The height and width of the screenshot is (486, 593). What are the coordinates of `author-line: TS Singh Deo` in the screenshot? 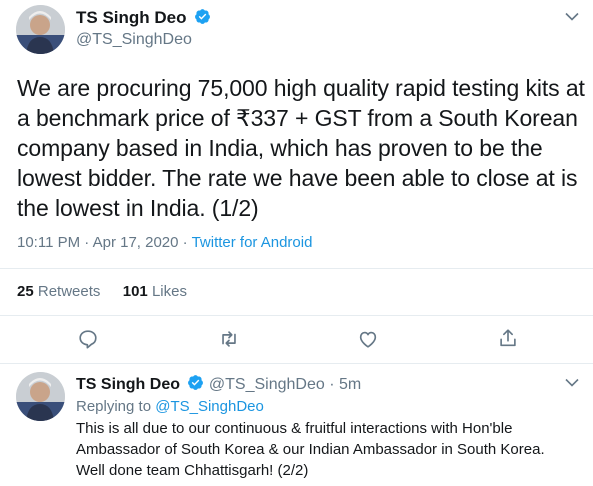 It's located at (143, 18).